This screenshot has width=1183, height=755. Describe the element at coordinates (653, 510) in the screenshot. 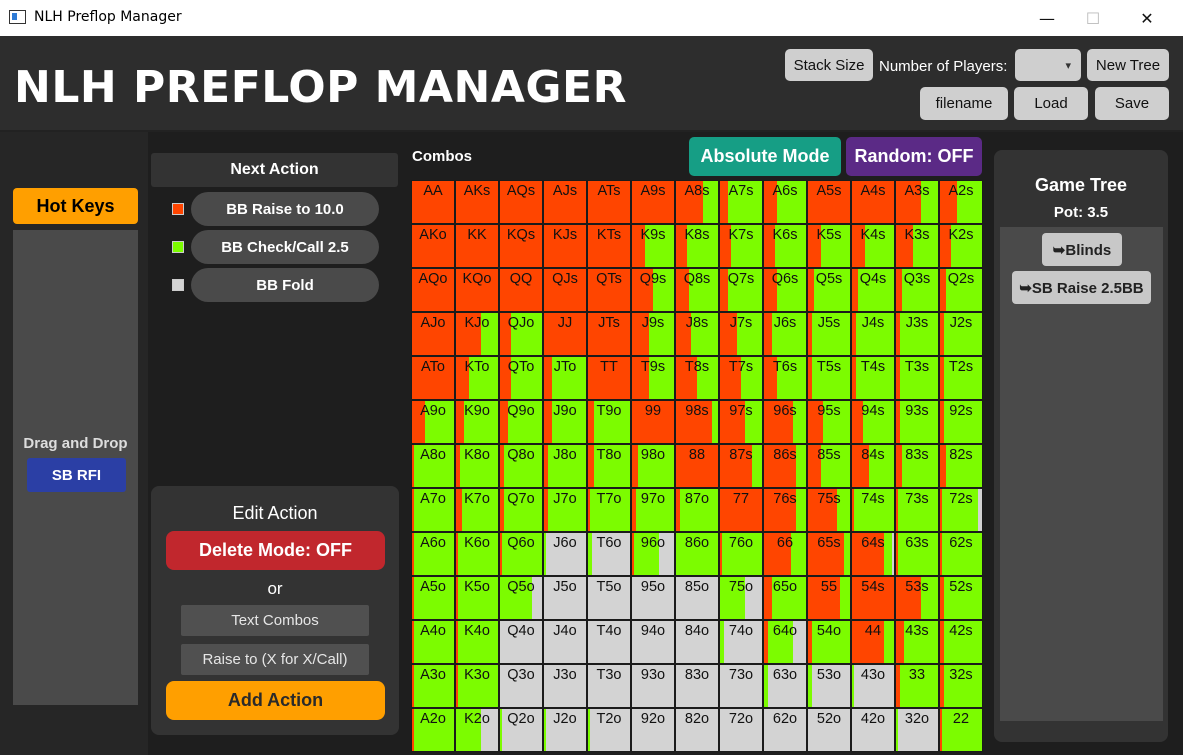

I see `combo-cell: 97o` at that location.